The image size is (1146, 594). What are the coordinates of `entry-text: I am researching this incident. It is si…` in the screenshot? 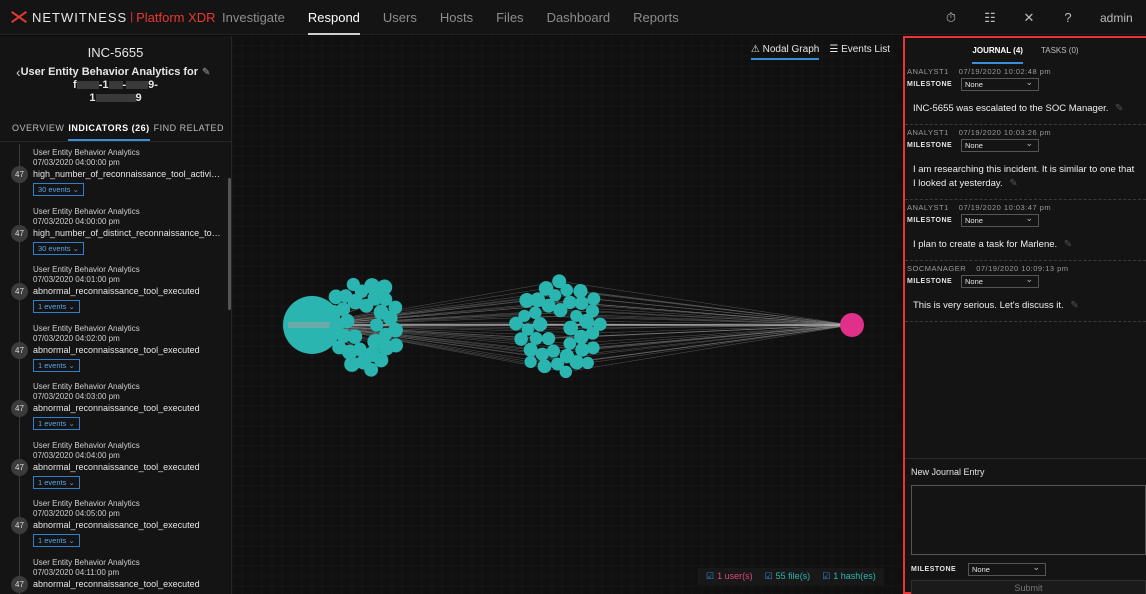 It's located at (1024, 176).